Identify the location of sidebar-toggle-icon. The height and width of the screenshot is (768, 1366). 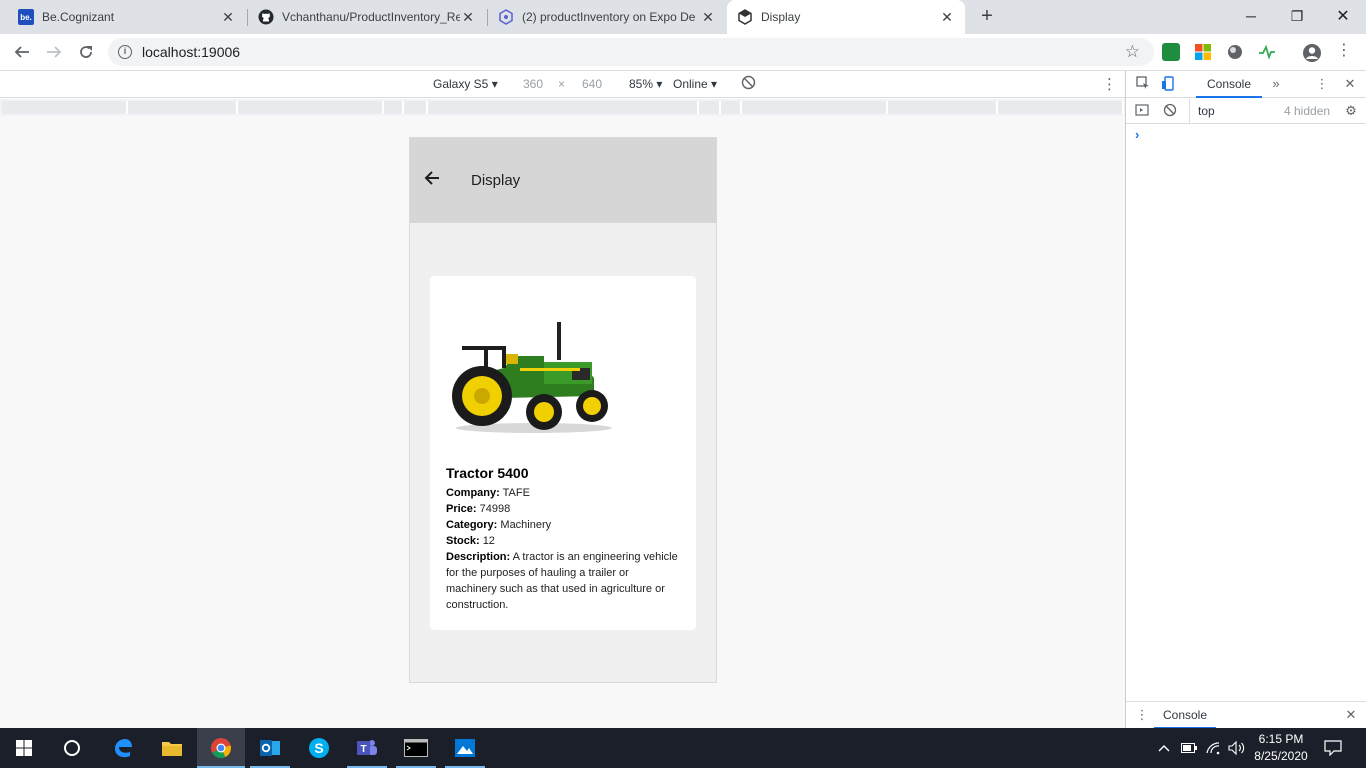
(1142, 111).